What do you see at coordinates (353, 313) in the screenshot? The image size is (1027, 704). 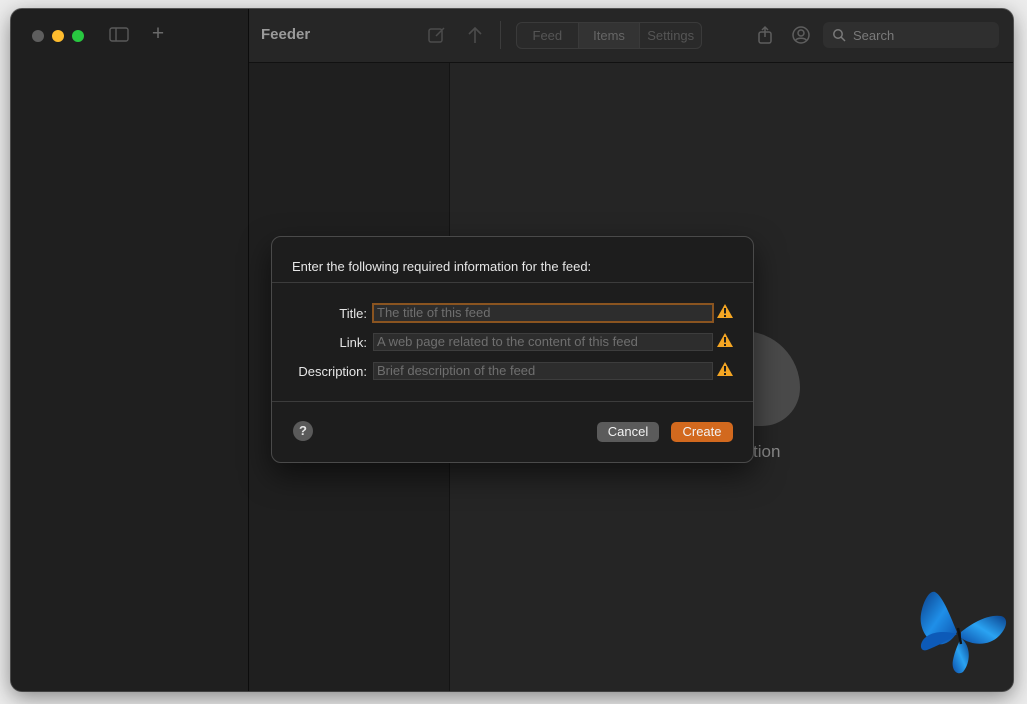 I see `title-label: Title:` at bounding box center [353, 313].